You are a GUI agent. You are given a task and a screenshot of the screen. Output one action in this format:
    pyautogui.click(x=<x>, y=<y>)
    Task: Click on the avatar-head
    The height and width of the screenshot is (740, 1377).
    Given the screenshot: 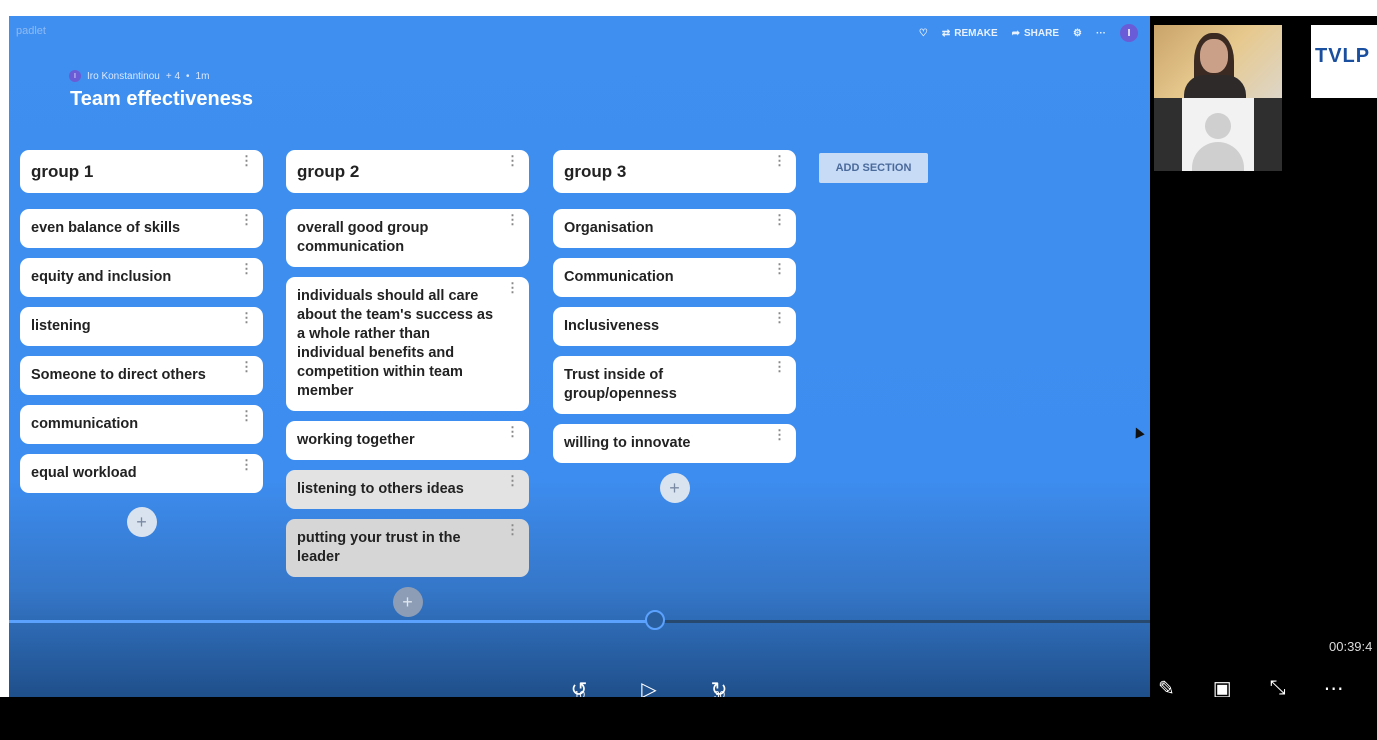 What is the action you would take?
    pyautogui.click(x=1218, y=126)
    